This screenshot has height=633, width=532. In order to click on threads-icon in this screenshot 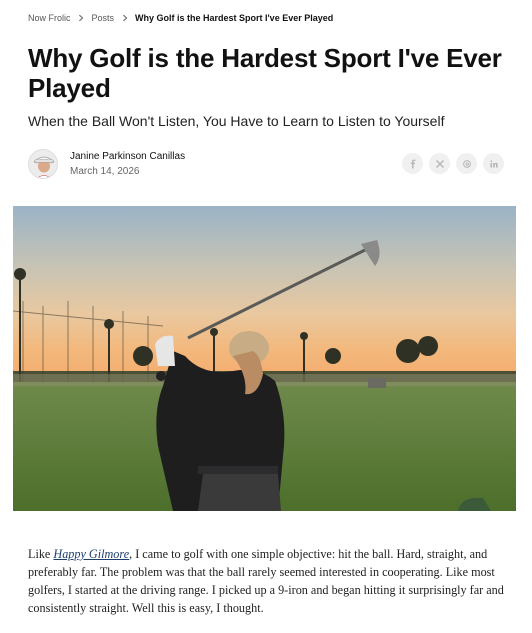, I will do `click(466, 163)`.